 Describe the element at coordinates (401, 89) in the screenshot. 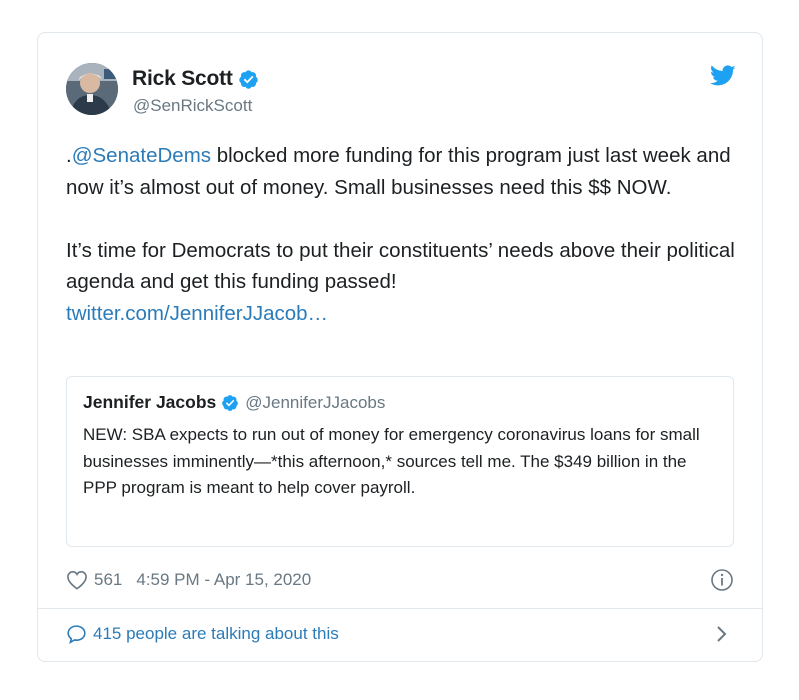

I see `tweet-header: Rick Scott @SenRickScott` at that location.